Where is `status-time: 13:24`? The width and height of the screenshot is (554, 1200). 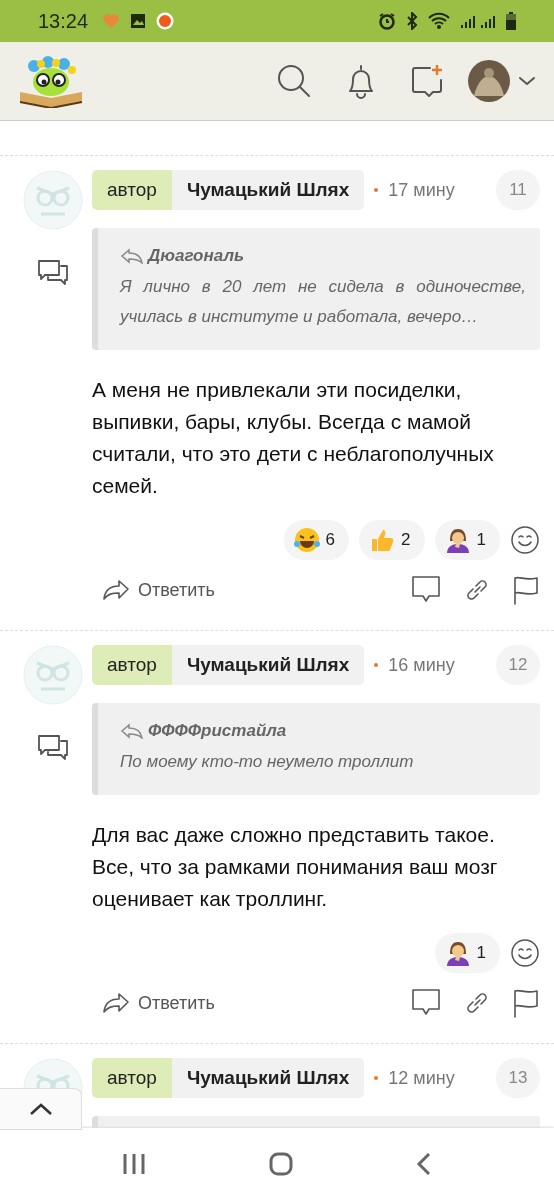
status-time: 13:24 is located at coordinates (63, 21).